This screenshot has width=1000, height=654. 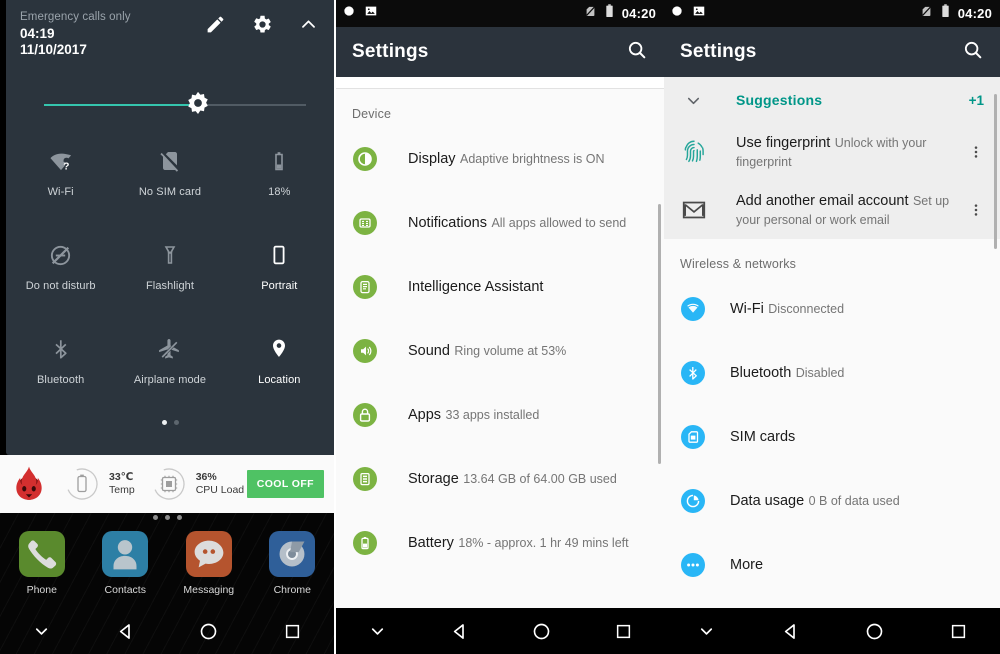 I want to click on settings-row-title: Battery, so click(x=431, y=542).